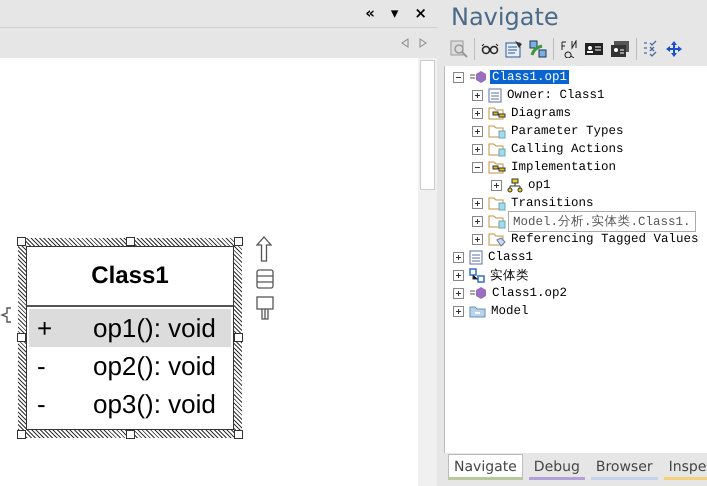  Describe the element at coordinates (405, 43) in the screenshot. I see `scroll-left-icon` at that location.